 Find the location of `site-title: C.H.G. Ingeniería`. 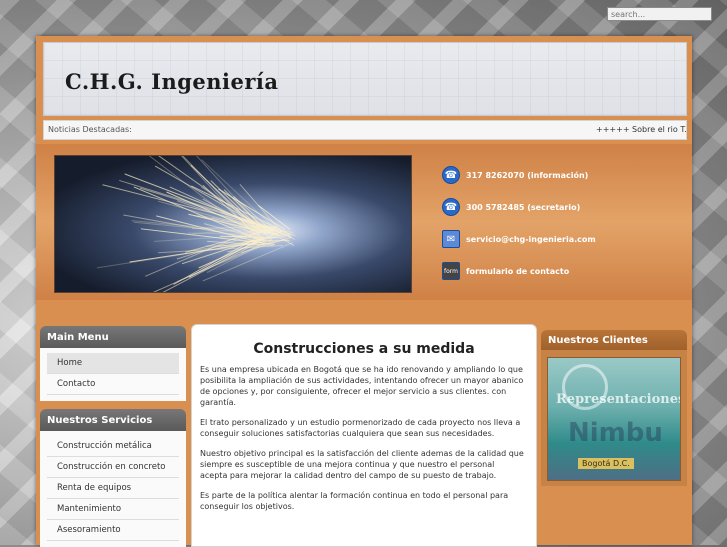

site-title: C.H.G. Ingeniería is located at coordinates (172, 81).